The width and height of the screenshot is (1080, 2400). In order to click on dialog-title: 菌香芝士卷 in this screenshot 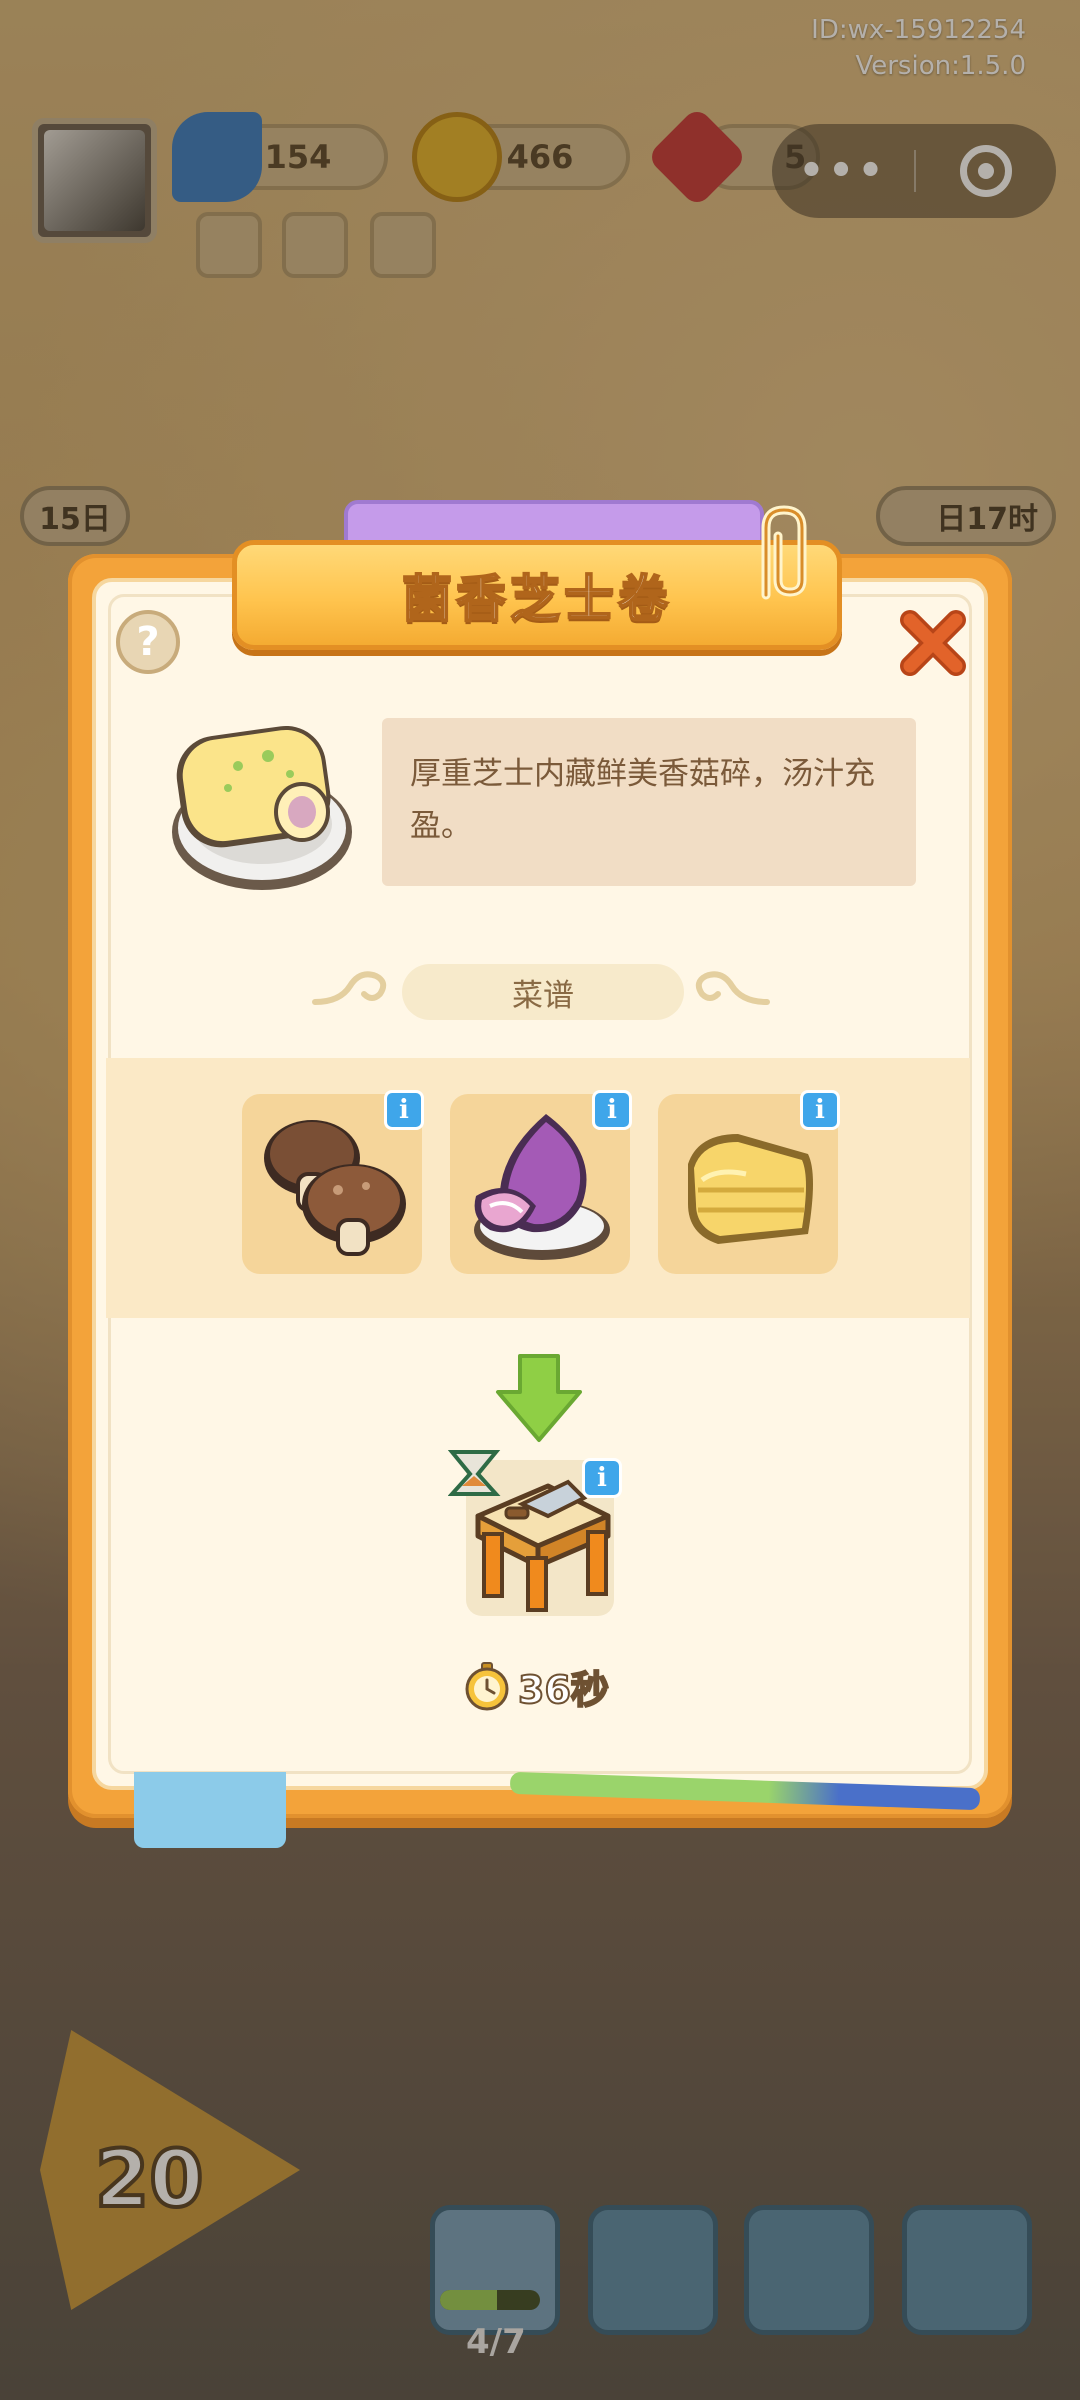, I will do `click(536, 599)`.